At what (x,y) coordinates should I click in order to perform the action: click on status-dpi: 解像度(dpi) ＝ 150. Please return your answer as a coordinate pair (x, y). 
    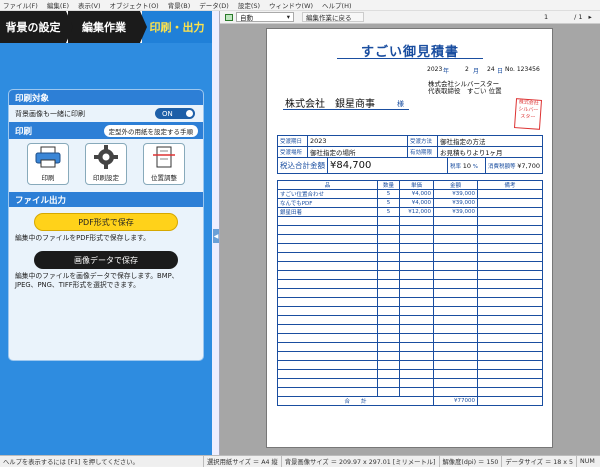
    Looking at the image, I should click on (470, 461).